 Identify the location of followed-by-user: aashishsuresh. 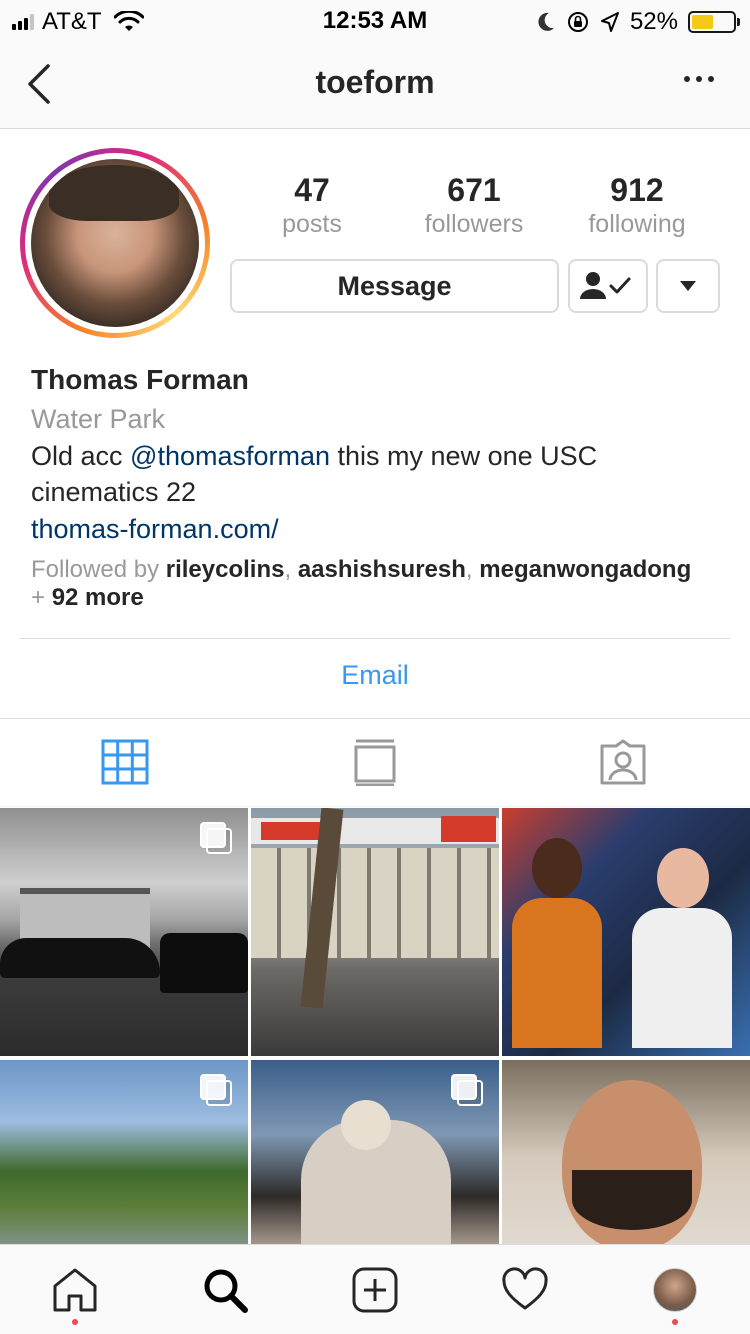
(381, 569).